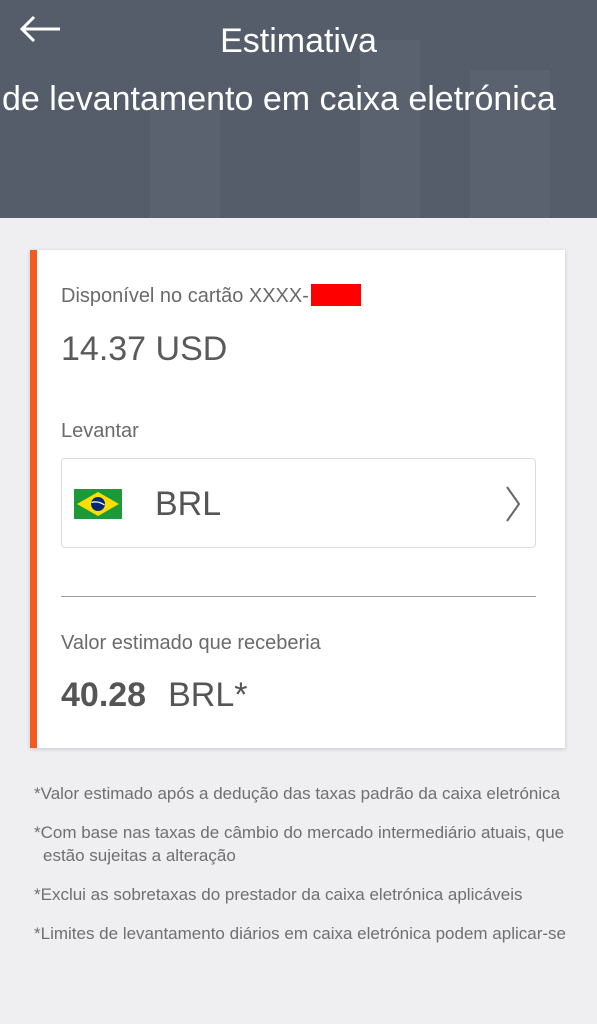 This screenshot has width=597, height=1024. What do you see at coordinates (100, 431) in the screenshot?
I see `withdraw-label: Levantar` at bounding box center [100, 431].